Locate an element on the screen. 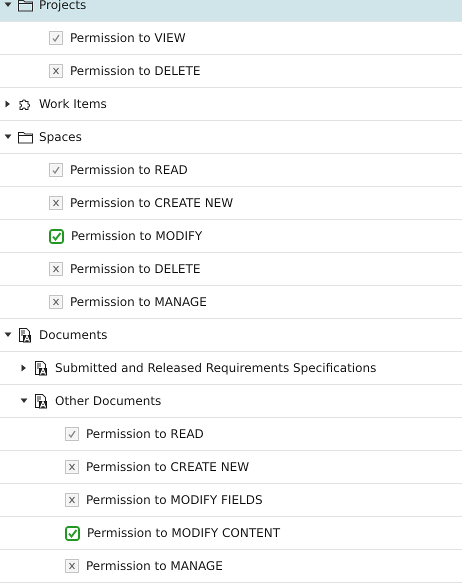 This screenshot has height=587, width=462. node-label: Documents is located at coordinates (73, 335).